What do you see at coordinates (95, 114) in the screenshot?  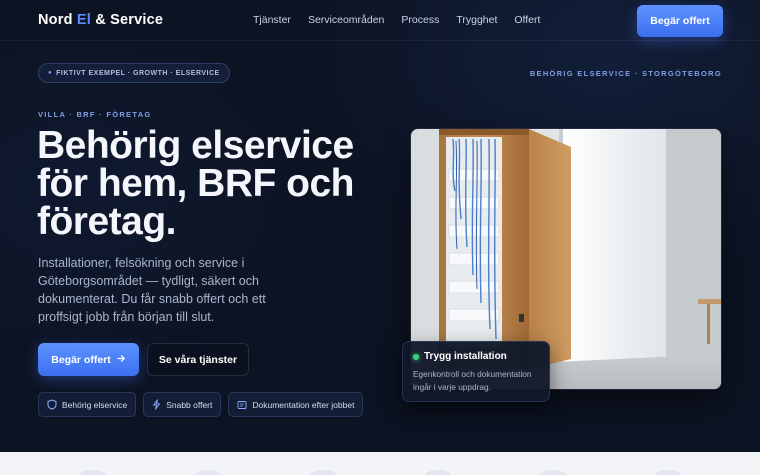 I see `hero-eyebrow: VILLA · BRF · FÖRETAG` at bounding box center [95, 114].